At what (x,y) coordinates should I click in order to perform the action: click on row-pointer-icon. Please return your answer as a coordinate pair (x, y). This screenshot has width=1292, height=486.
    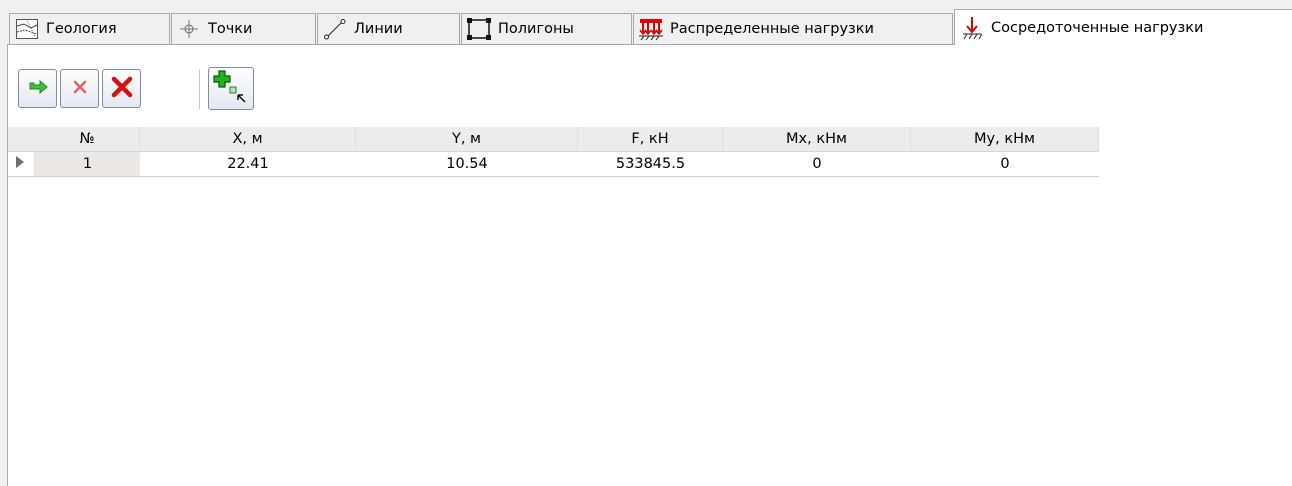
    Looking at the image, I should click on (20, 164).